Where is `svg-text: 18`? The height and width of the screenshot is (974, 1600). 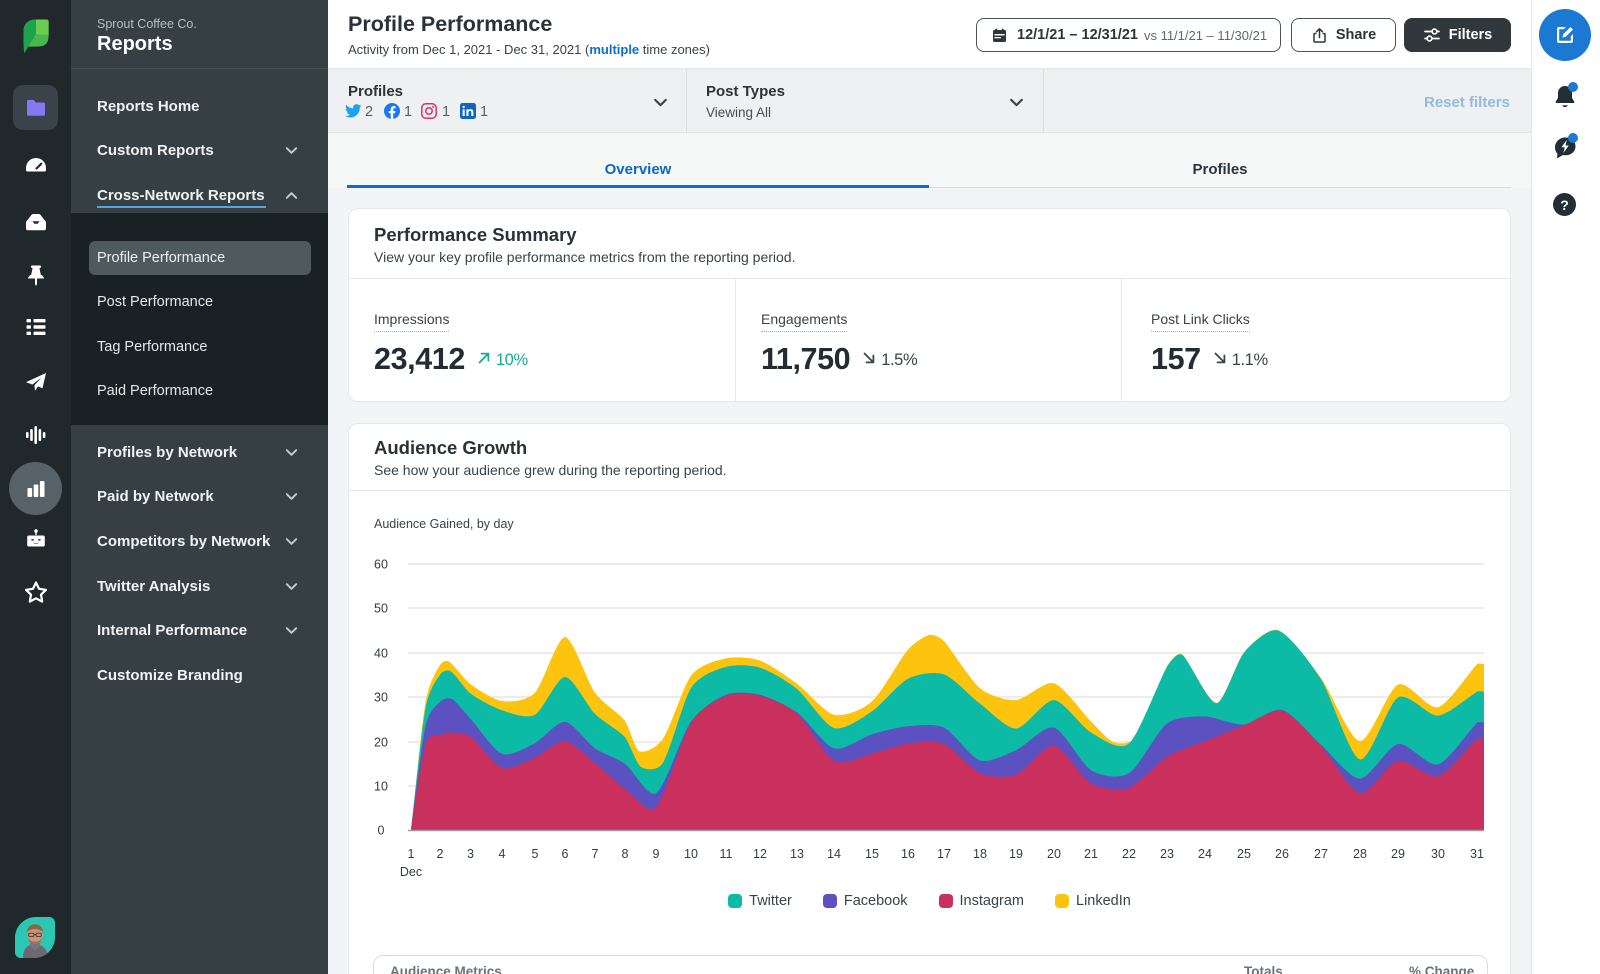 svg-text: 18 is located at coordinates (980, 854).